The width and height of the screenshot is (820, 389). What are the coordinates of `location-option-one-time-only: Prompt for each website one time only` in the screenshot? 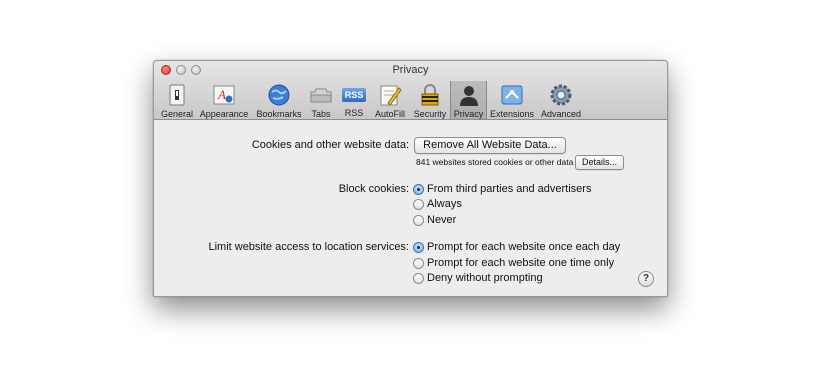 It's located at (513, 263).